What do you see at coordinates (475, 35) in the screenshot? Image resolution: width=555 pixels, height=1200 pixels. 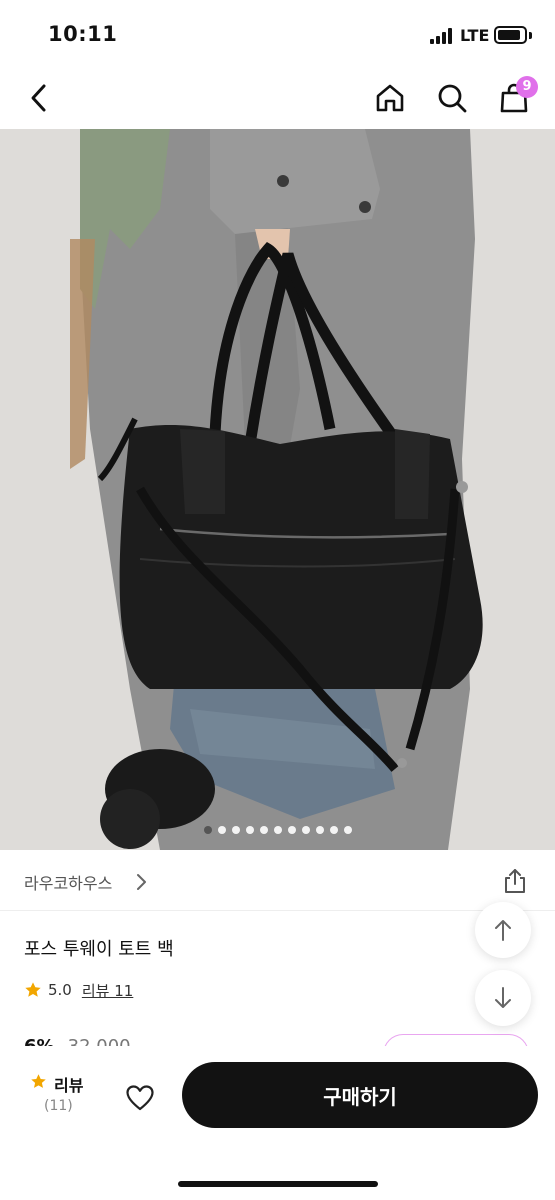 I see `network-label: LTE` at bounding box center [475, 35].